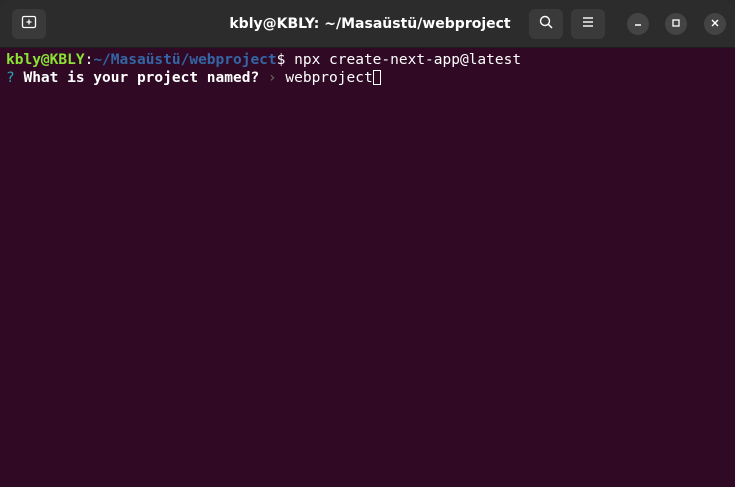  I want to click on search-icon, so click(546, 24).